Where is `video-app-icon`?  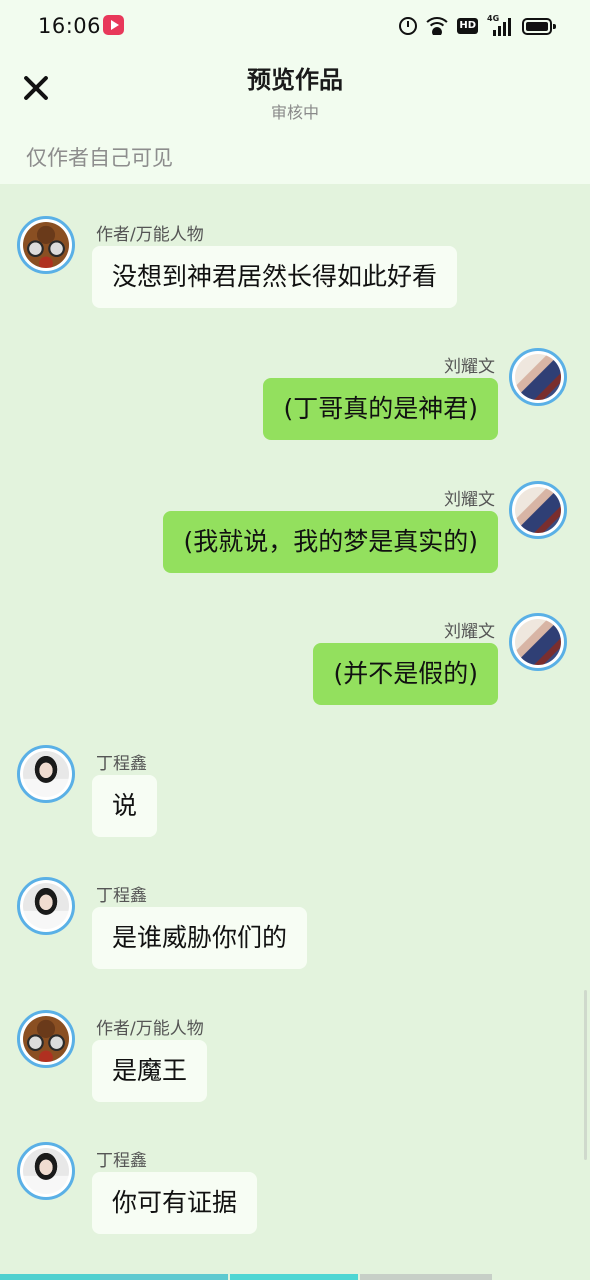
video-app-icon is located at coordinates (113, 25).